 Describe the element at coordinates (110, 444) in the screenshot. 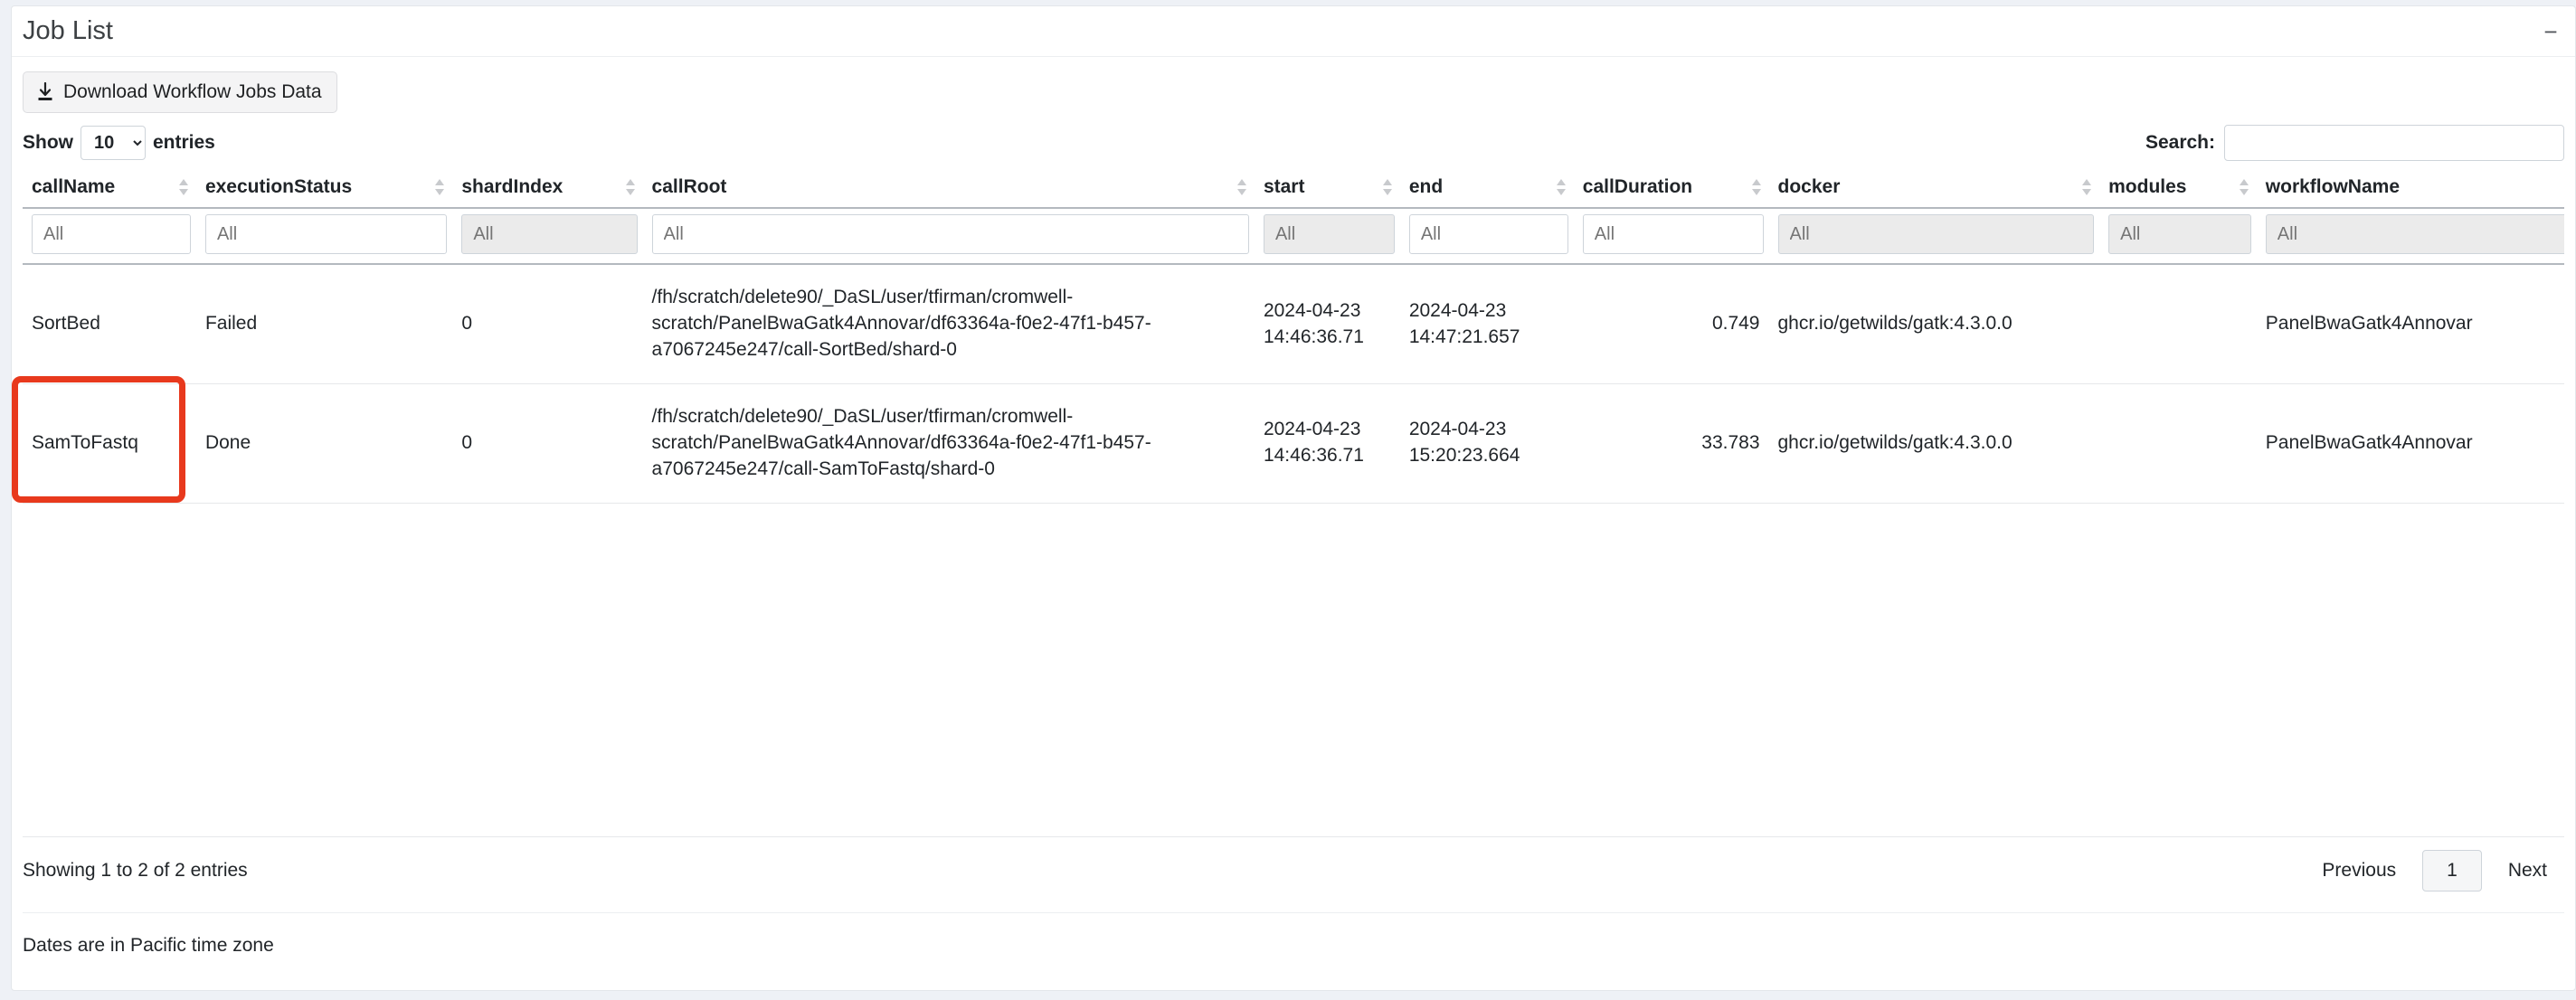

I see `cell-callName: SamToFastq` at that location.